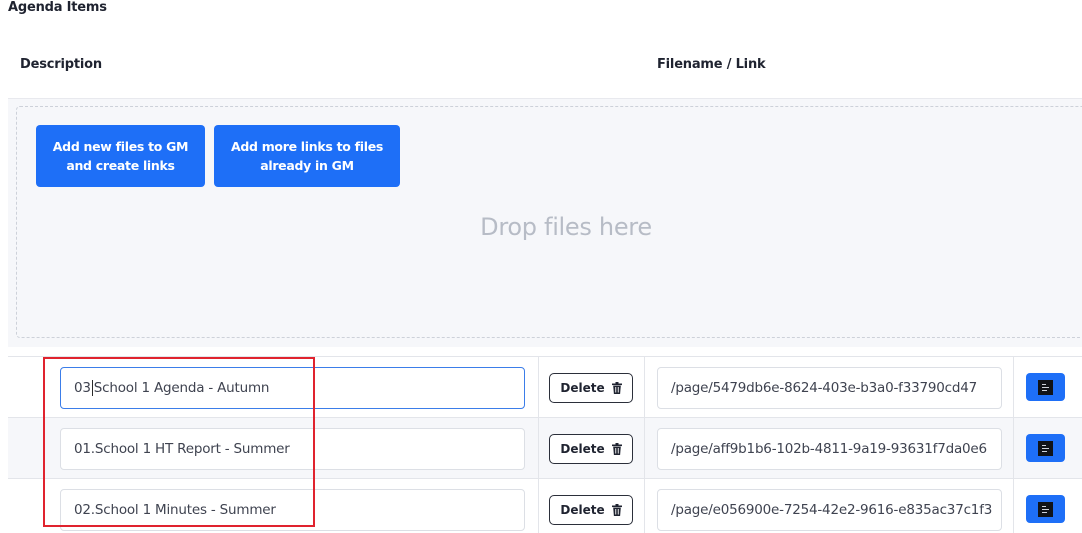 The image size is (1082, 533). I want to click on description-column-header: Description, so click(61, 64).